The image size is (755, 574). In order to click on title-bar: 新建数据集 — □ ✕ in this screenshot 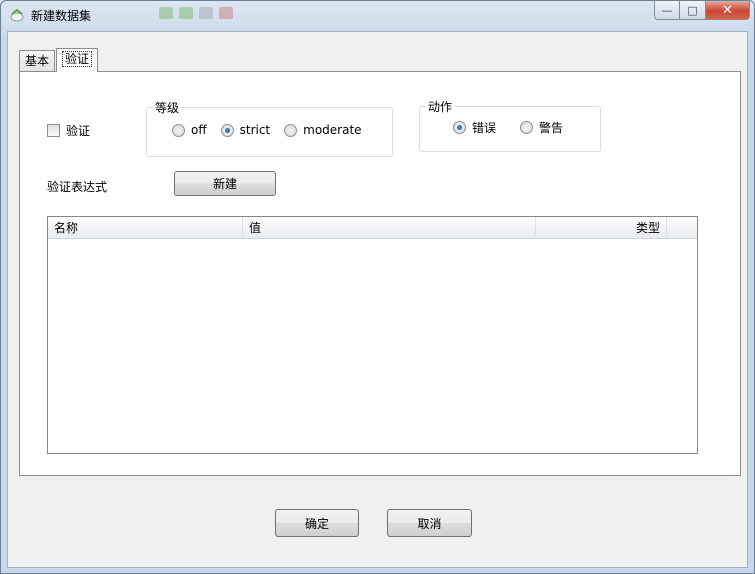, I will do `click(377, 16)`.